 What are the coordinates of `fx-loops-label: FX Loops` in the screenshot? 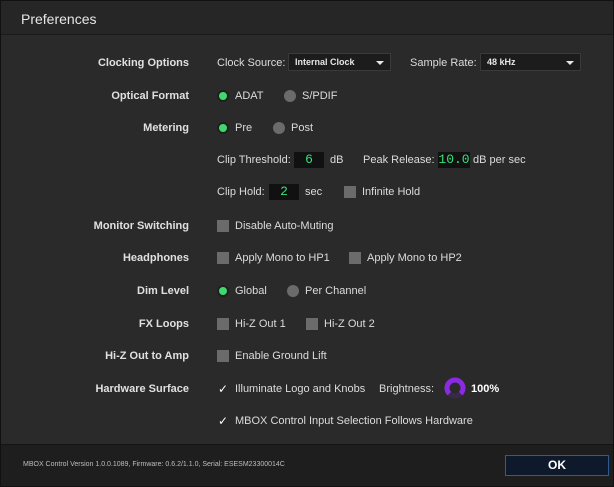 It's located at (163, 324).